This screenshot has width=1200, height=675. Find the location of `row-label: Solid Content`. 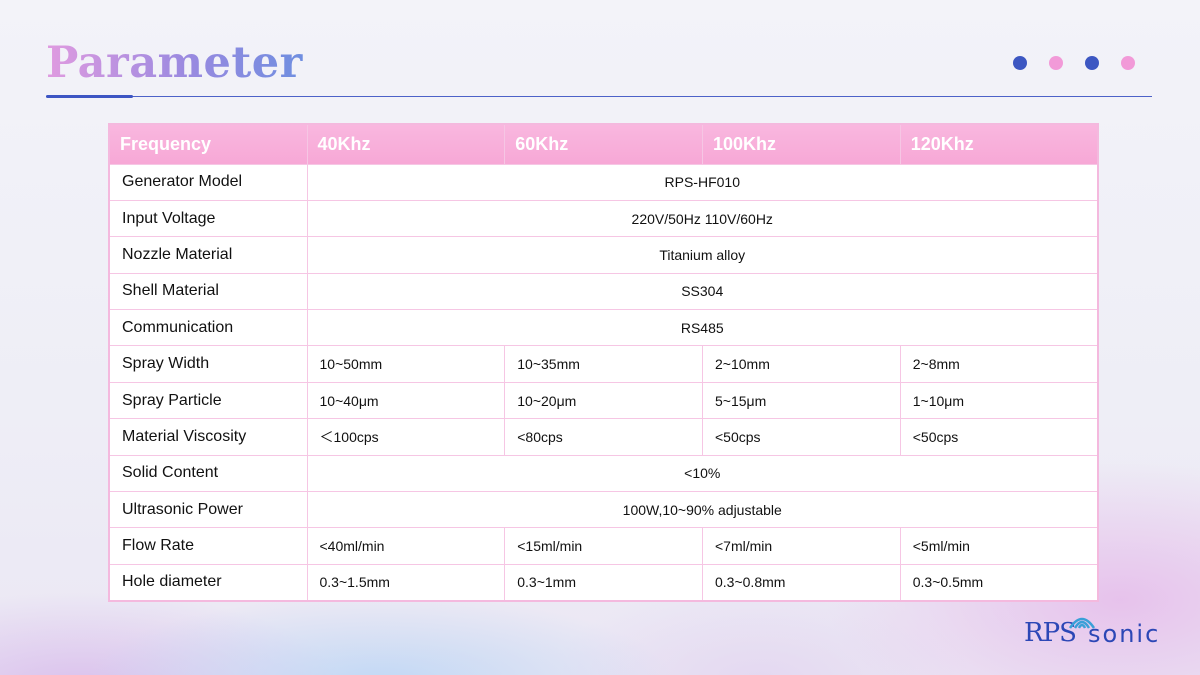

row-label: Solid Content is located at coordinates (208, 473).